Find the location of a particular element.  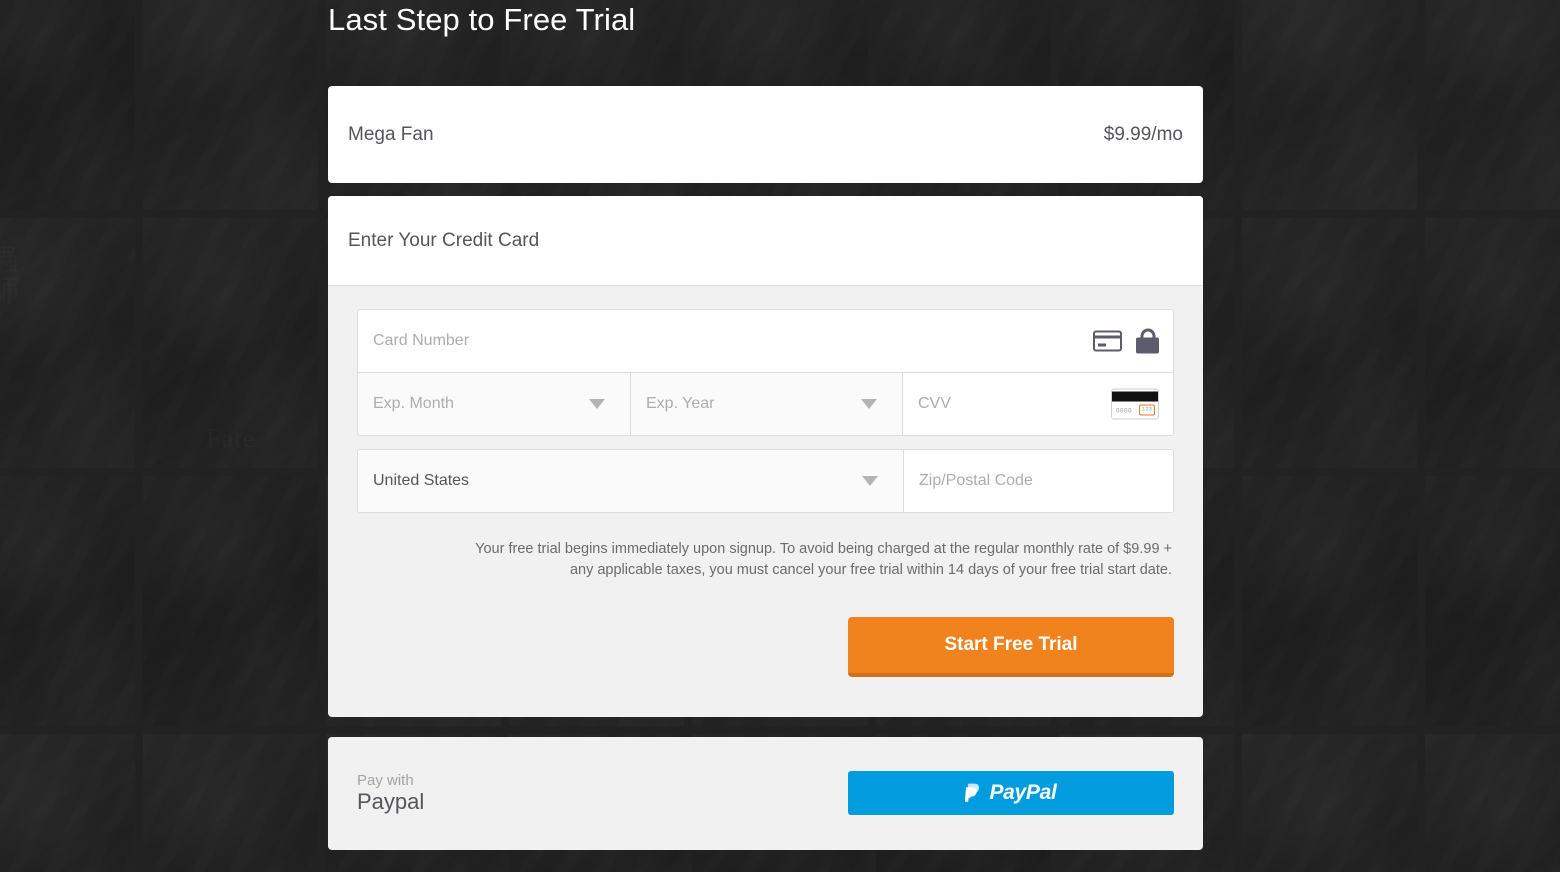

cvv-card-back-icon: 0000 123 is located at coordinates (1135, 404).